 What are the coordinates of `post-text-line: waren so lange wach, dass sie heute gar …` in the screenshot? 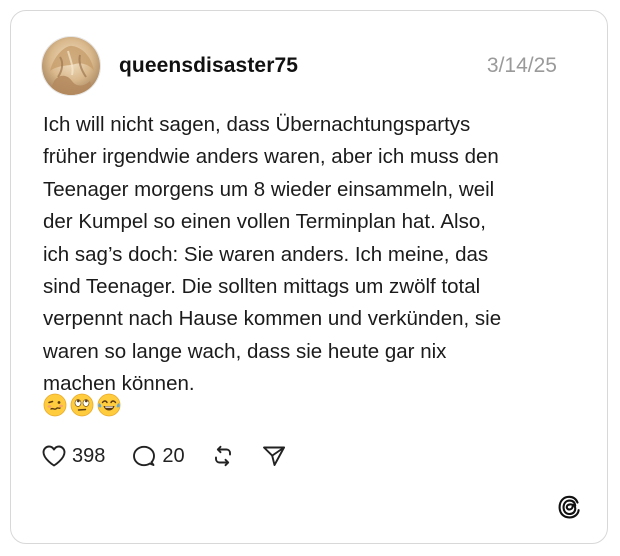 It's located at (245, 351).